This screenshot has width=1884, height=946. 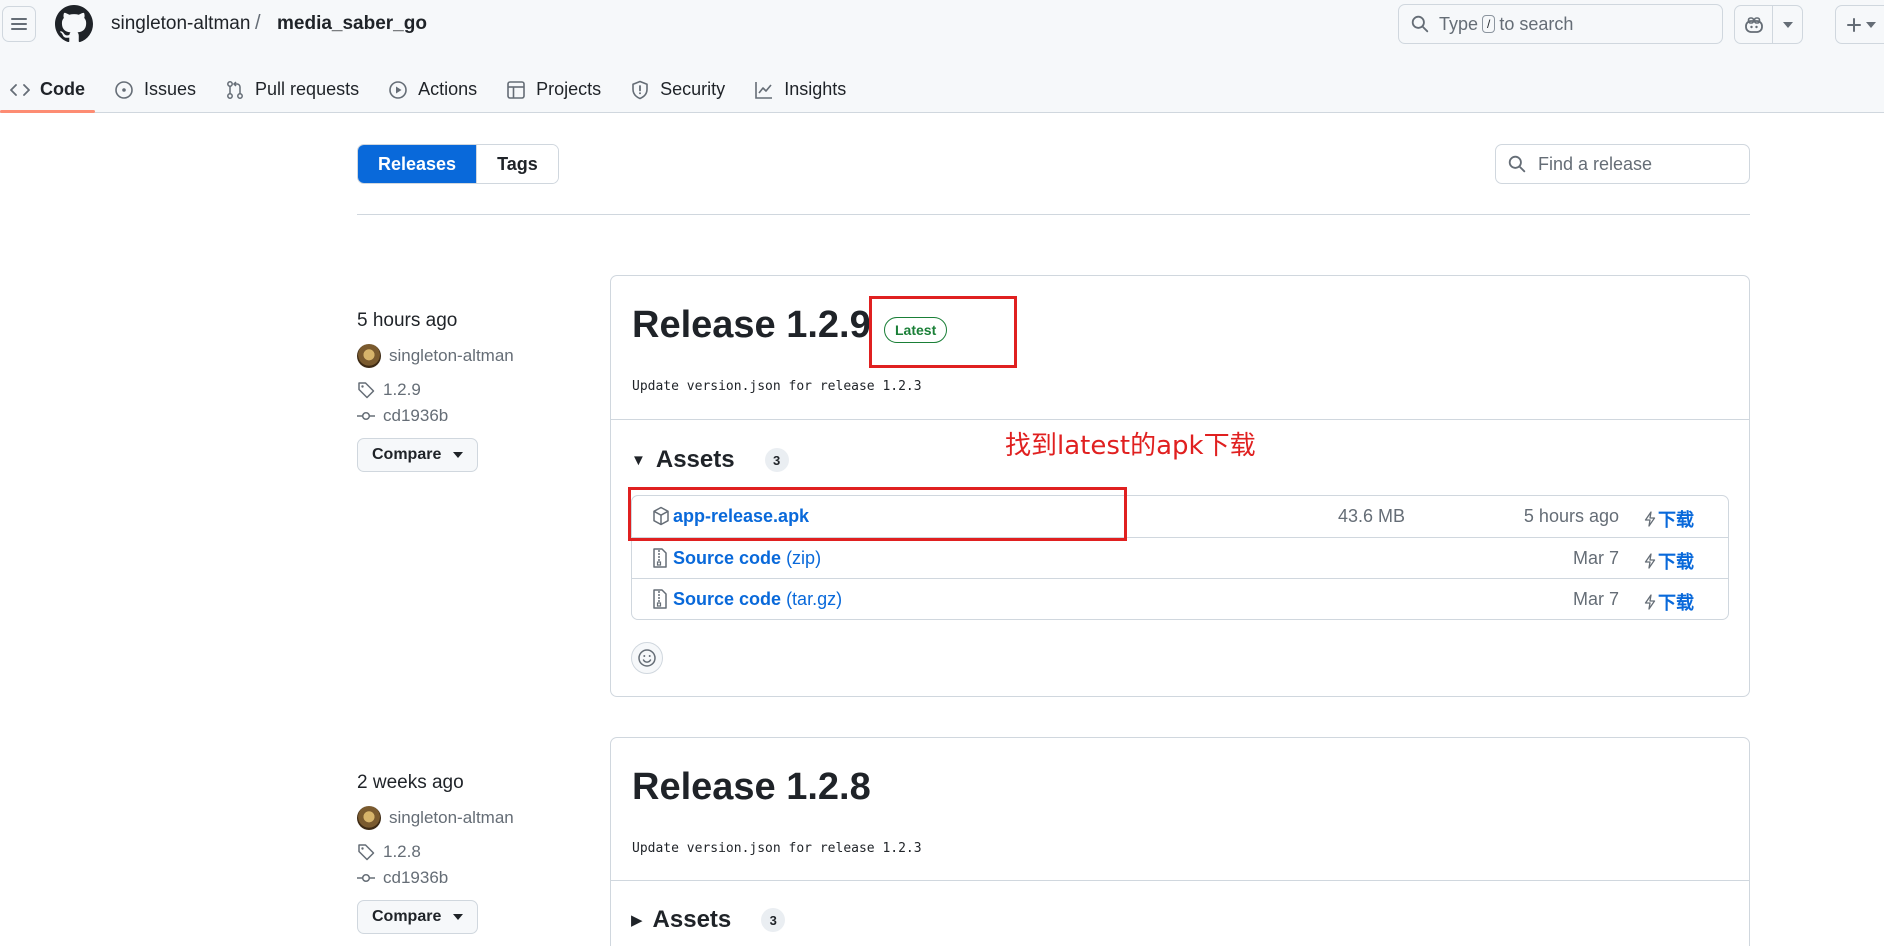 I want to click on tab-pull-requests: Pull requests, so click(x=292, y=89).